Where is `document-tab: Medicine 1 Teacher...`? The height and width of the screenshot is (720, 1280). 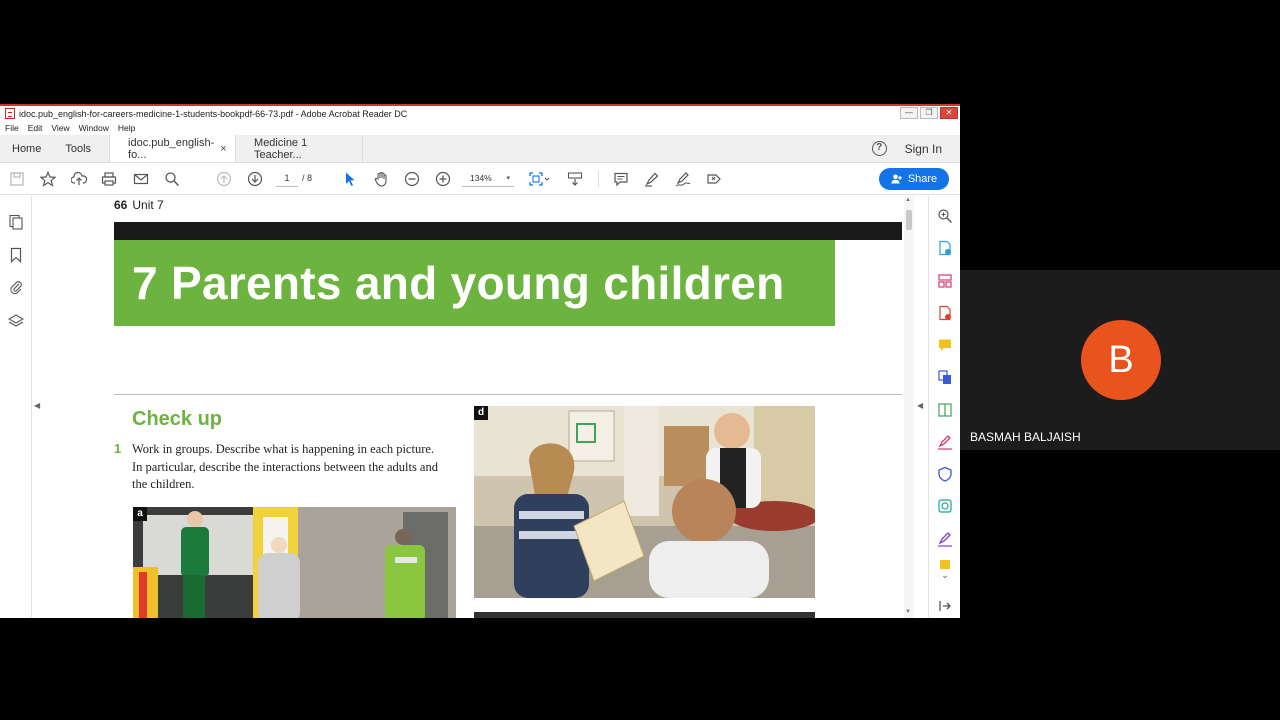 document-tab: Medicine 1 Teacher... is located at coordinates (300, 148).